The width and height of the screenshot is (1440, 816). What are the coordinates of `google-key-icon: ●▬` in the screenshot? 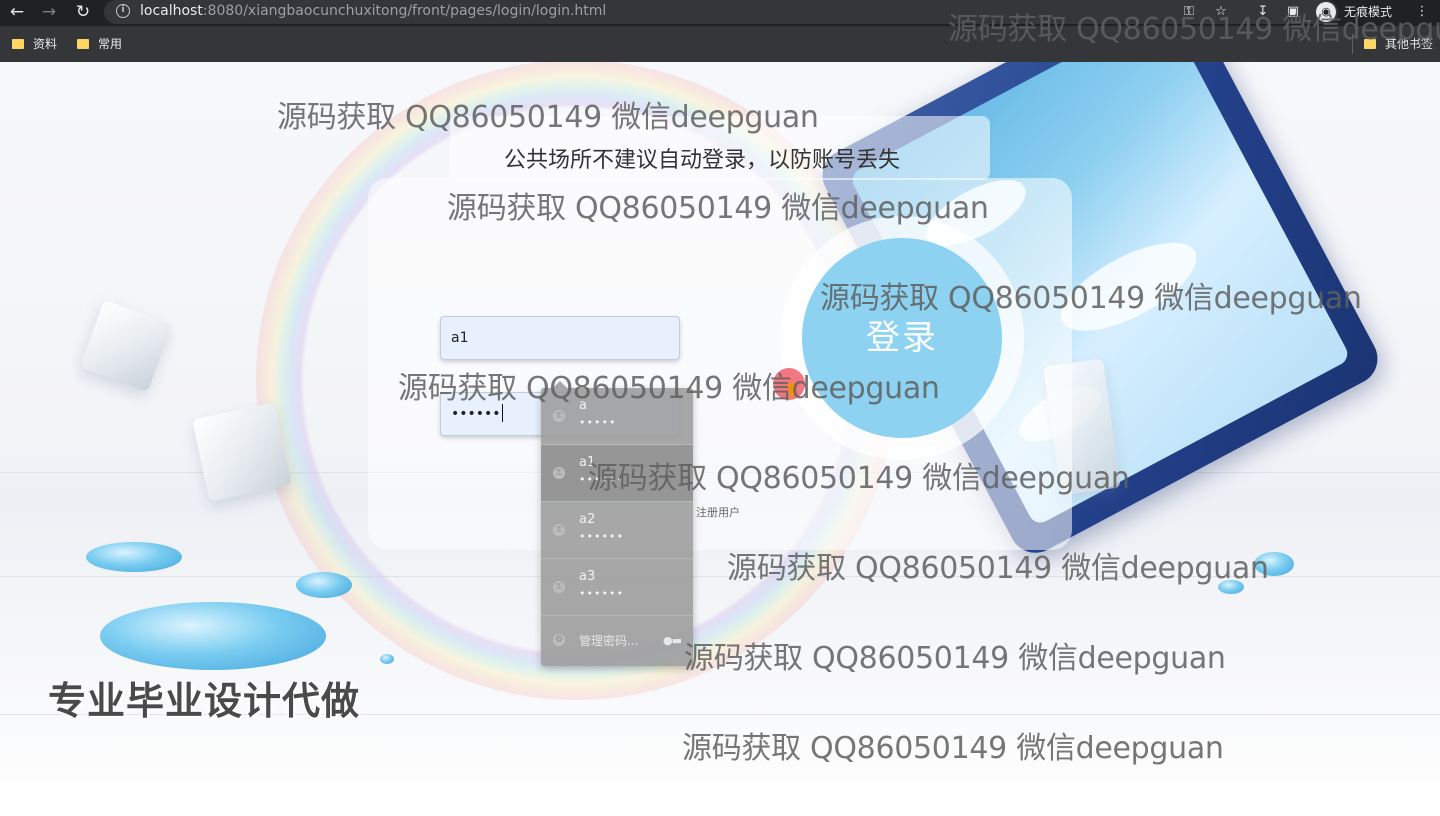 It's located at (672, 640).